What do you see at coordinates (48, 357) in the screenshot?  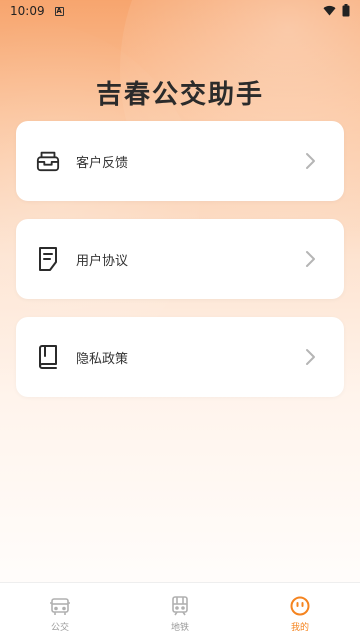 I see `book-icon` at bounding box center [48, 357].